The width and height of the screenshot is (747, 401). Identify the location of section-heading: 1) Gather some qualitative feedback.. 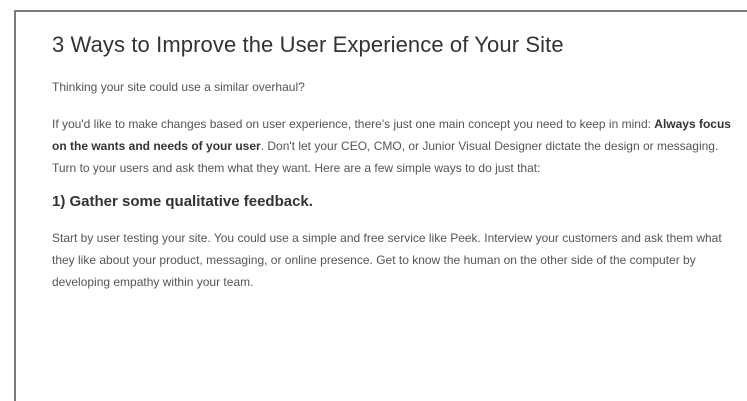
(182, 201).